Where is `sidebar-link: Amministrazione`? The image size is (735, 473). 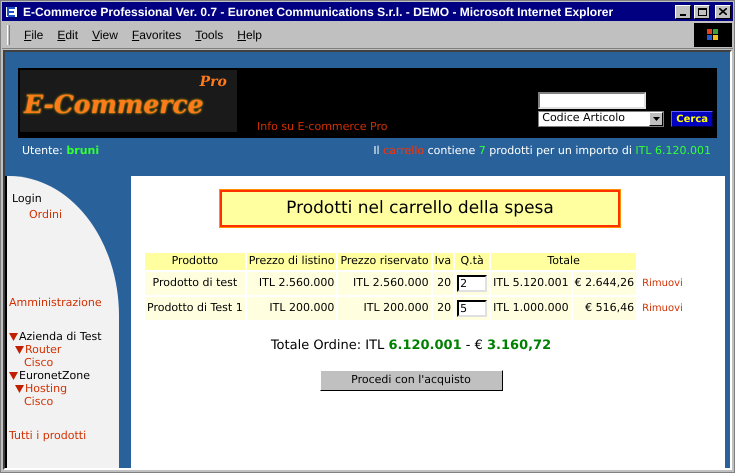 sidebar-link: Amministrazione is located at coordinates (64, 302).